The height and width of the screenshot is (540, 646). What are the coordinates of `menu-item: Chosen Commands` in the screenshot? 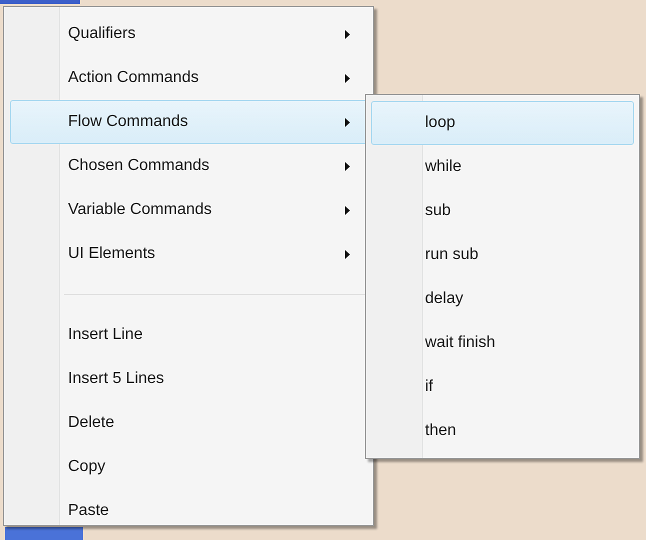 It's located at (190, 166).